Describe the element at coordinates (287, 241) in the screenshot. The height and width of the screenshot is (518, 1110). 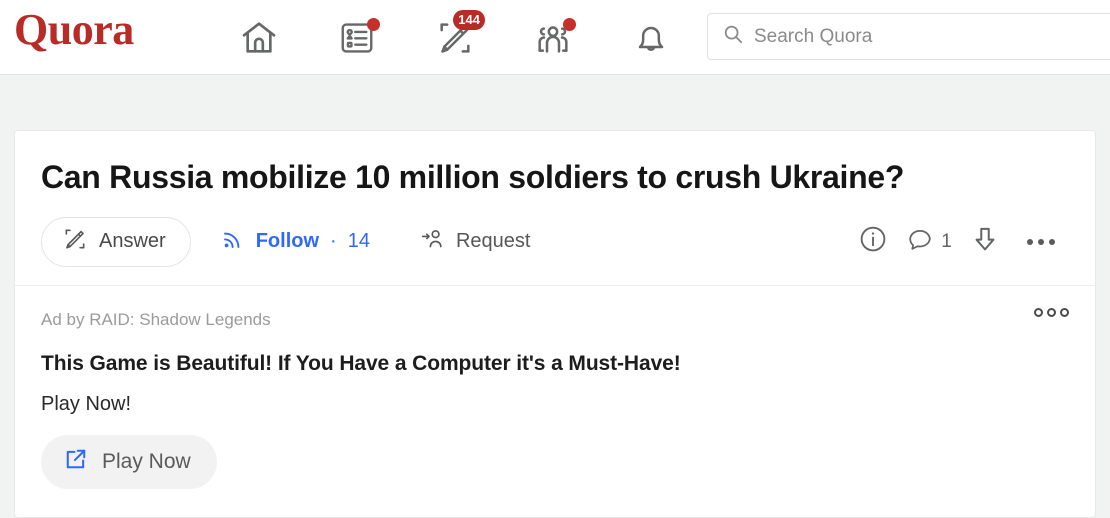
I see `follow-button-label: Follow` at that location.